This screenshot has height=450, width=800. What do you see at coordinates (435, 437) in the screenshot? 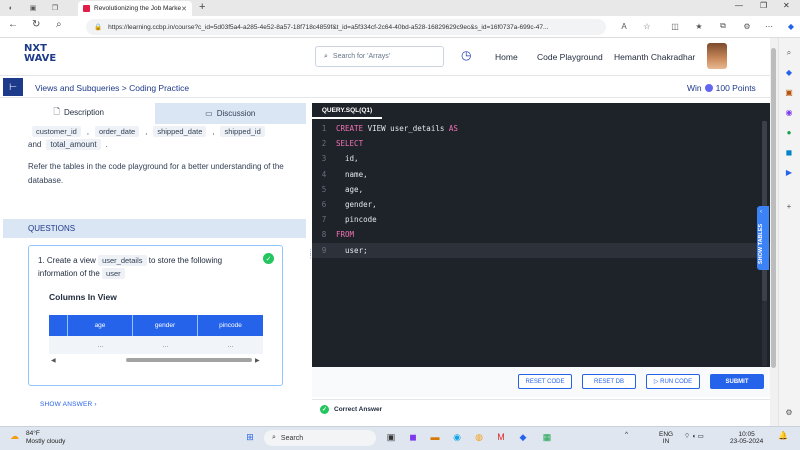
I see `file-explorer-icon: ▬` at bounding box center [435, 437].